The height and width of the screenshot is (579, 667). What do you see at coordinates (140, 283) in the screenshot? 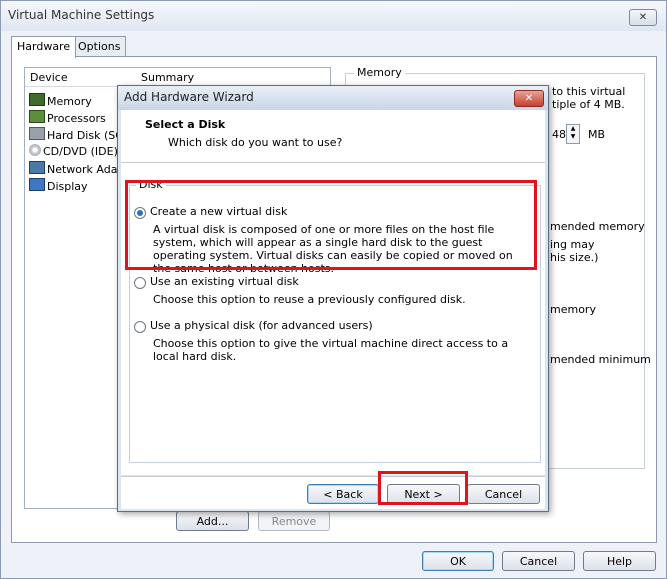
I see `radio-existing-disk` at bounding box center [140, 283].